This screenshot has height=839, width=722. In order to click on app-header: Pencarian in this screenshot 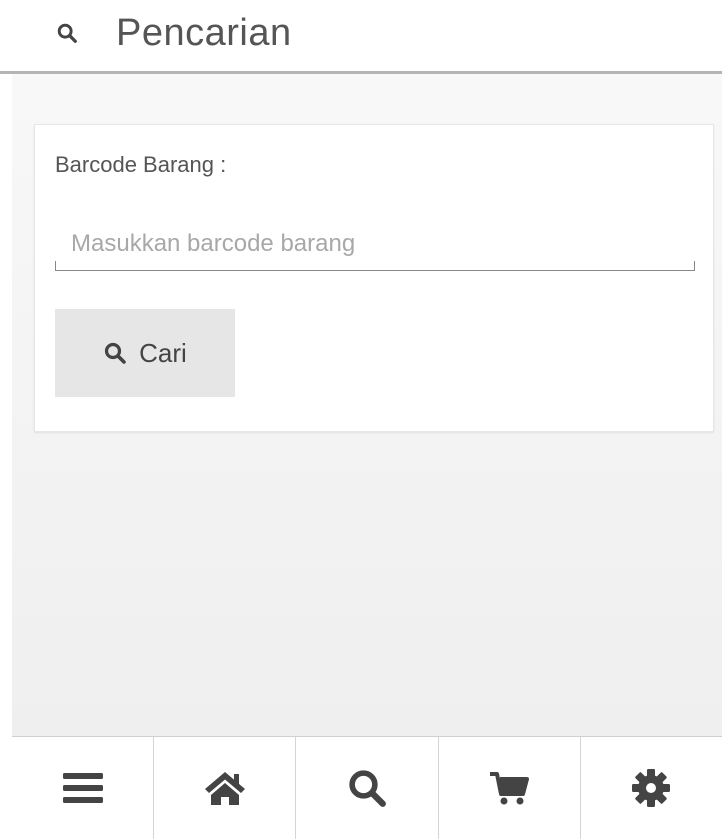, I will do `click(361, 37)`.